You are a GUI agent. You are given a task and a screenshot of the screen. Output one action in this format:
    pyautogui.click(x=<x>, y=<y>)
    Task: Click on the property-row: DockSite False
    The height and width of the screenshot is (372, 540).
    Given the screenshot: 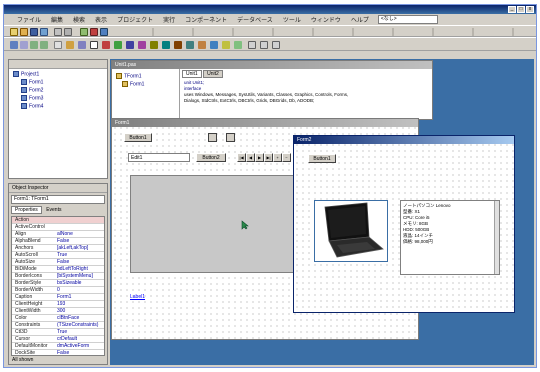 What is the action you would take?
    pyautogui.click(x=58, y=352)
    